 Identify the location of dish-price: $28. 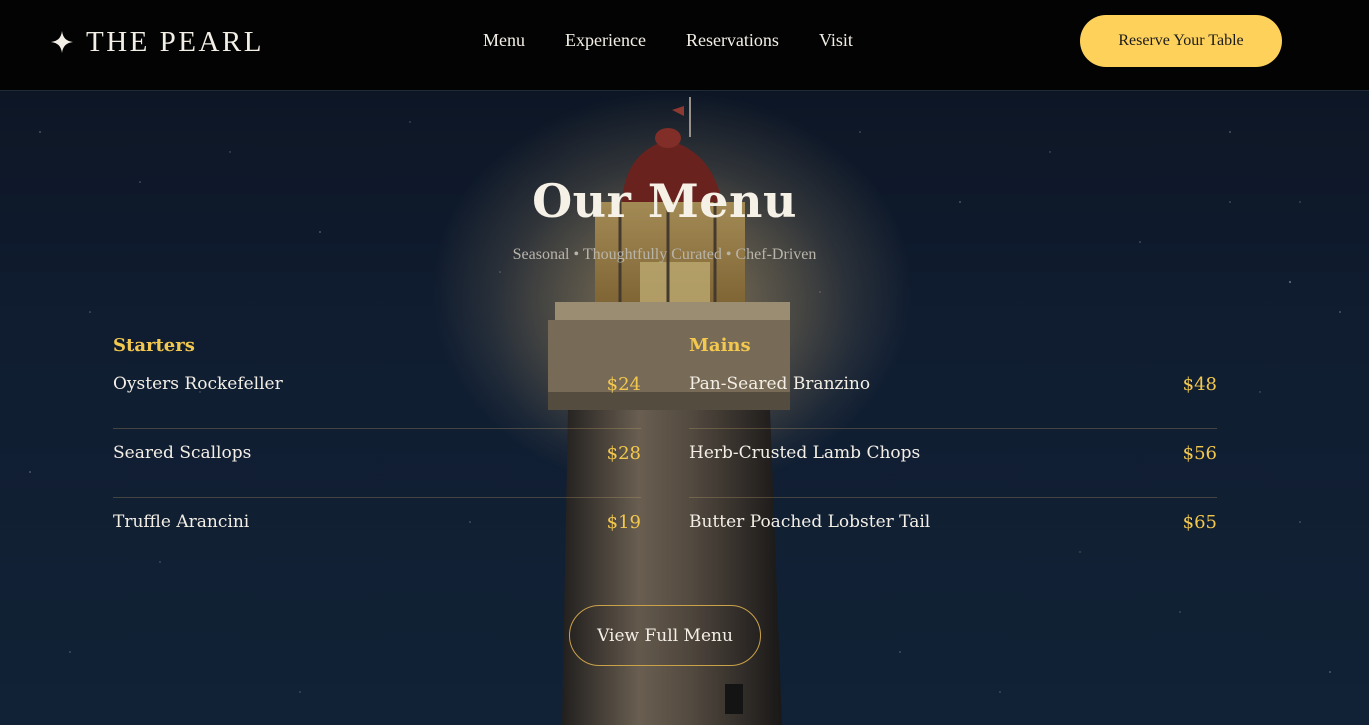
(623, 453).